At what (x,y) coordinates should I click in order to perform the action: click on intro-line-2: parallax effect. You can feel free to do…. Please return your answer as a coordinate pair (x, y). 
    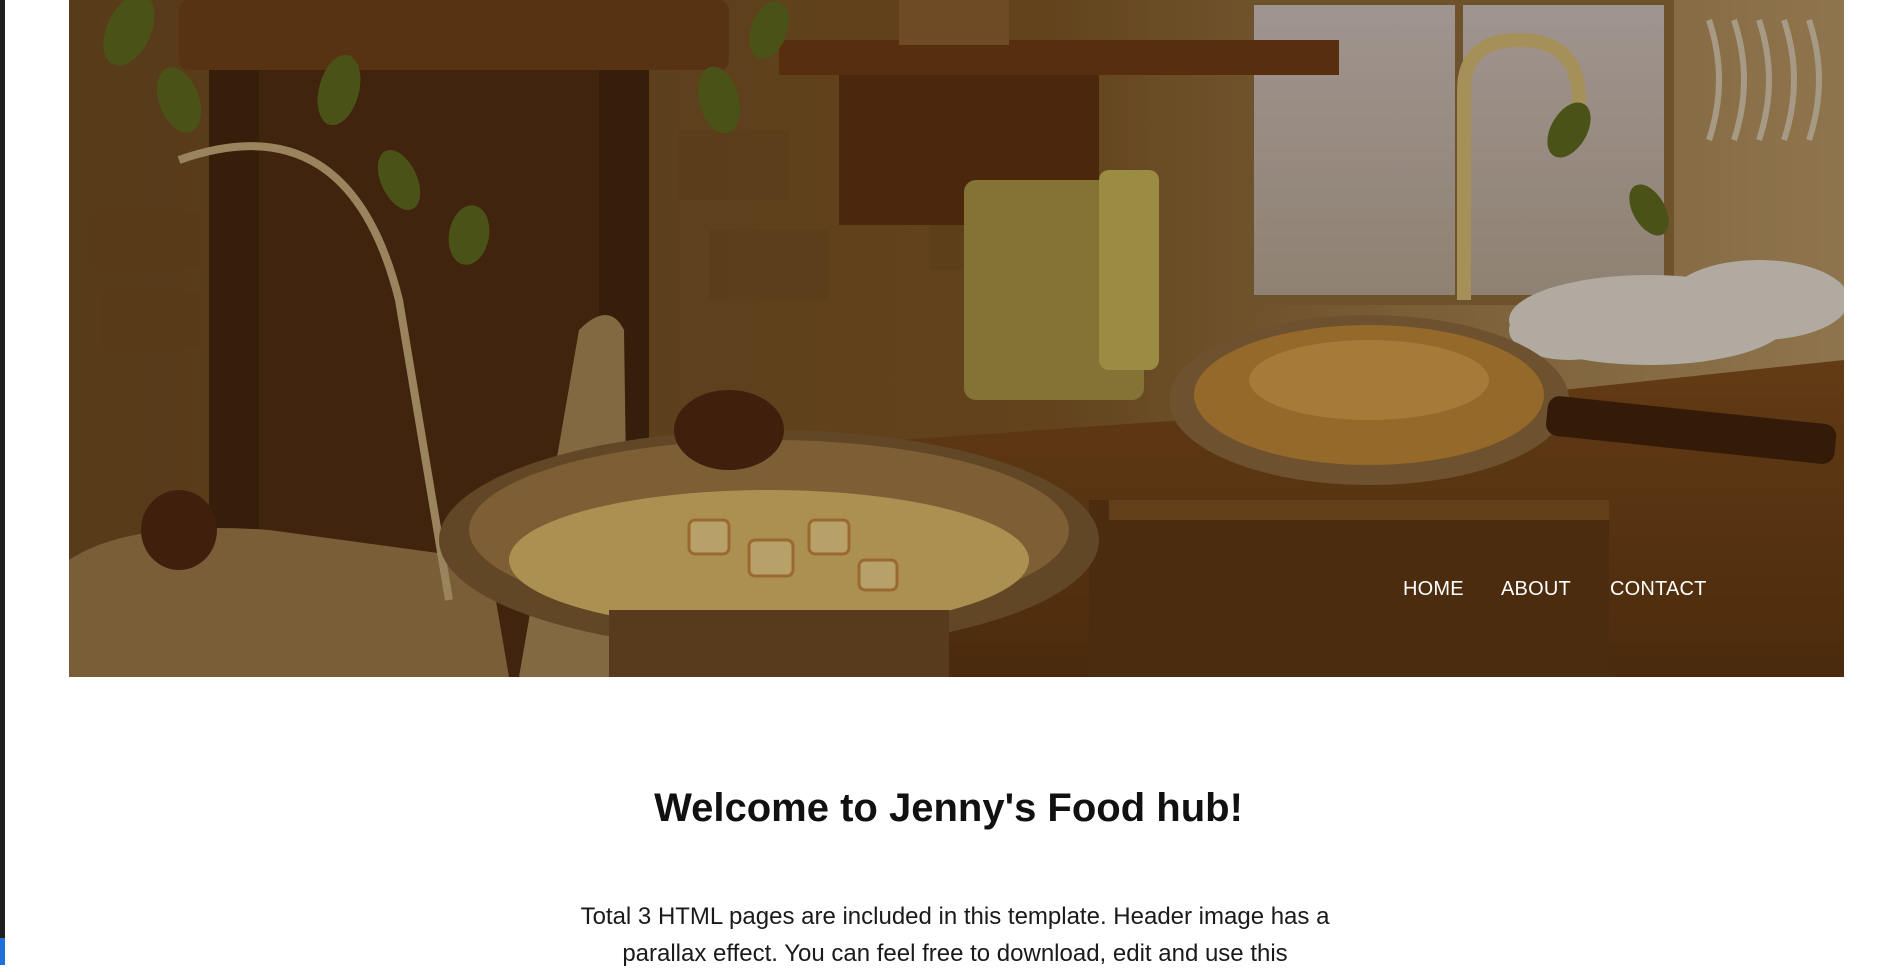
    Looking at the image, I should click on (955, 953).